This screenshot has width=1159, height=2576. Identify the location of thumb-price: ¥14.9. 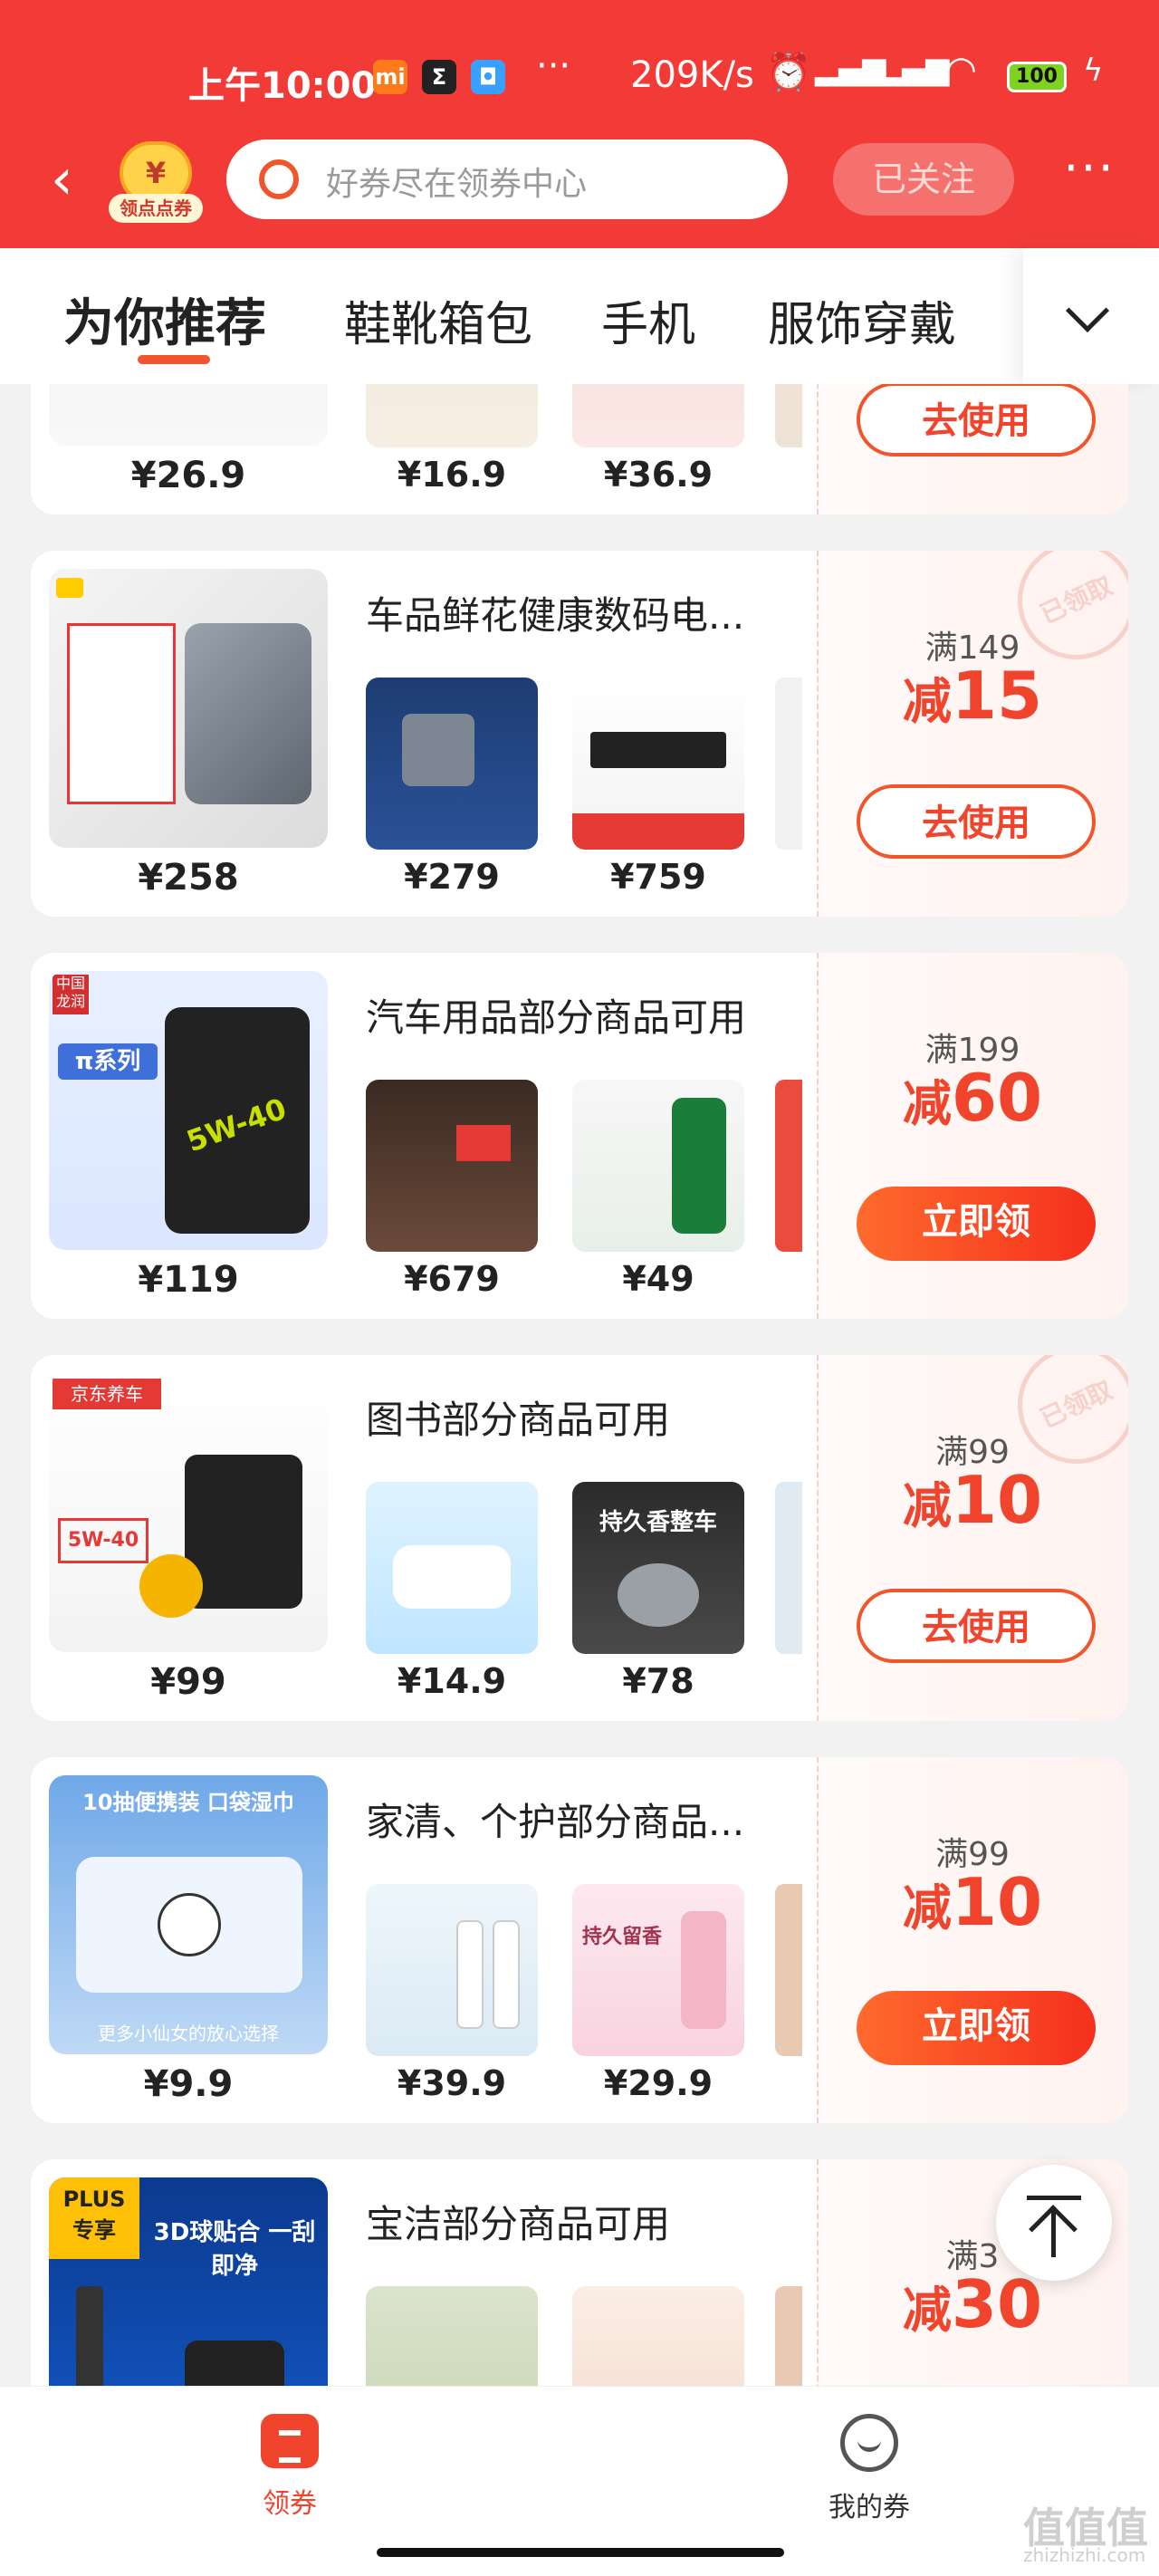
(452, 1681).